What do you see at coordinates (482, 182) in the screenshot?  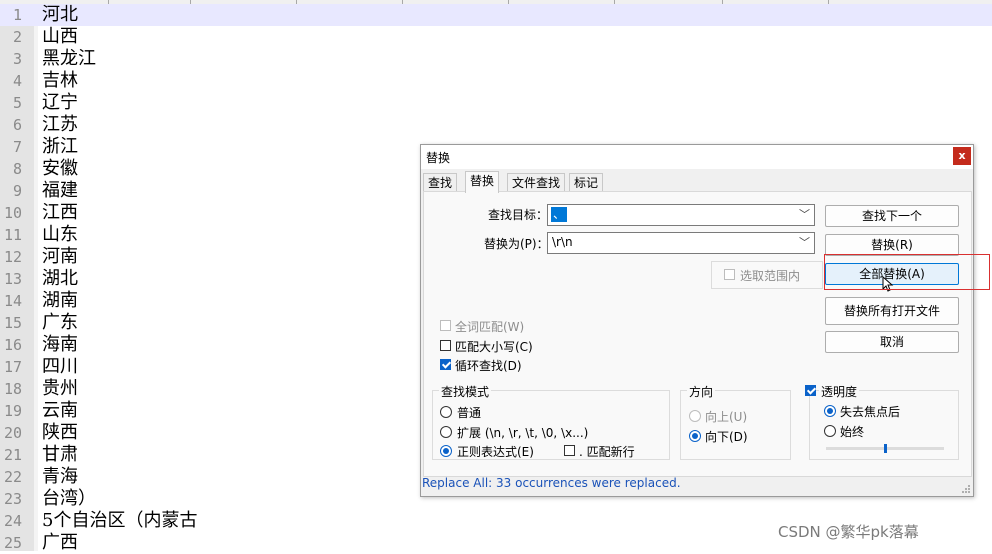 I see `tab-replace: 替换` at bounding box center [482, 182].